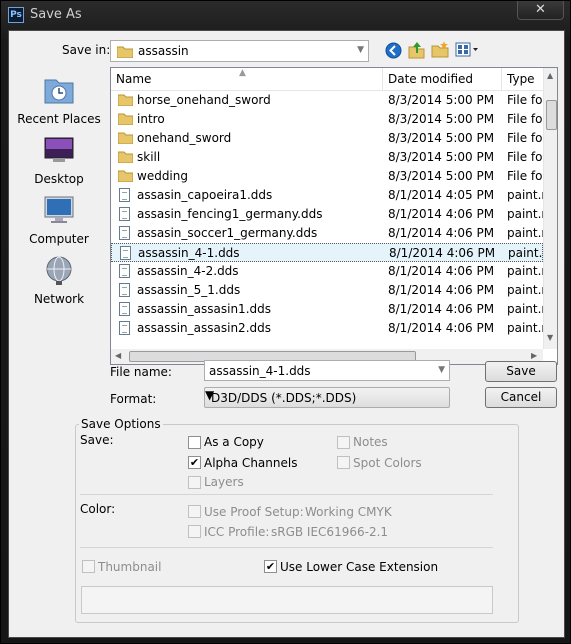 This screenshot has height=644, width=571. I want to click on back-icon, so click(393, 50).